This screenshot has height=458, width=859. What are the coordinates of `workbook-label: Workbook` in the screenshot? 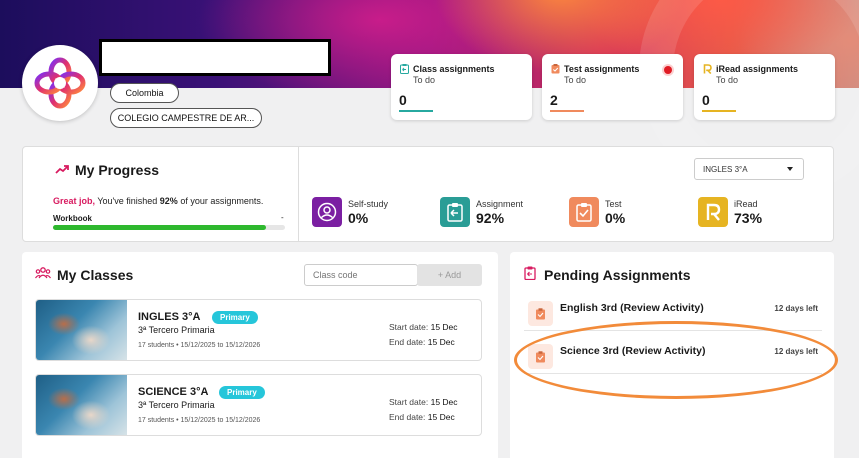 It's located at (72, 218).